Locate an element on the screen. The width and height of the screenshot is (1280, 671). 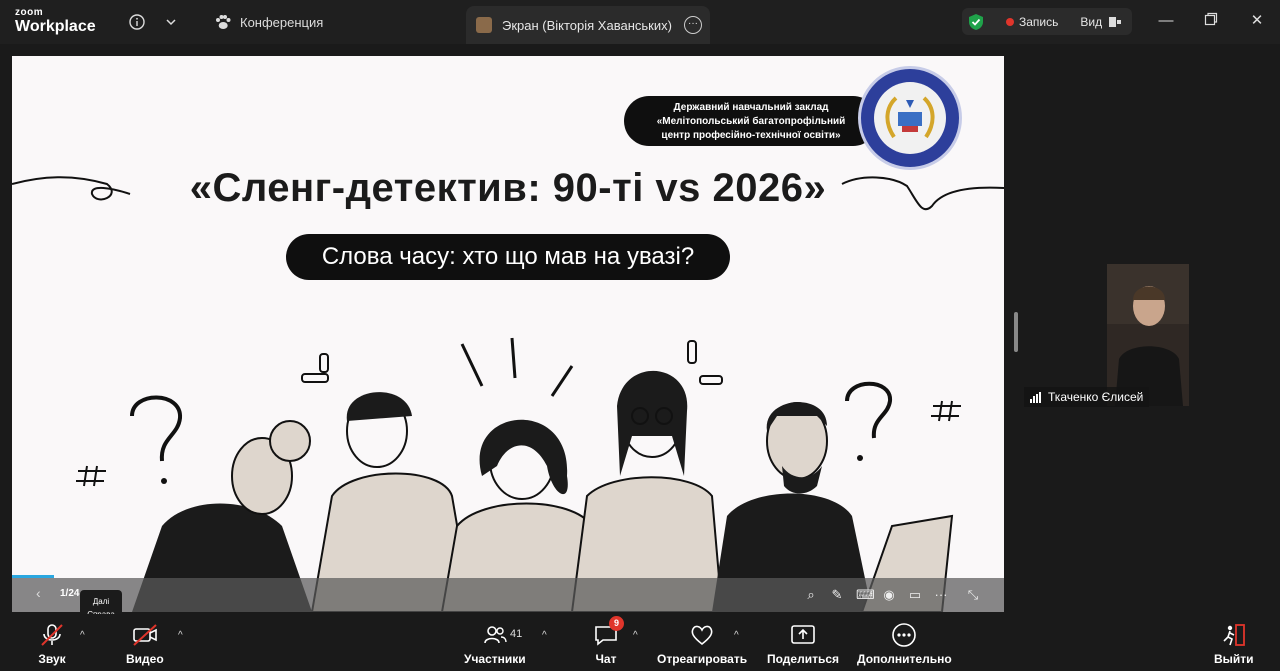
keyboard-icon: ⌨ is located at coordinates (865, 595).